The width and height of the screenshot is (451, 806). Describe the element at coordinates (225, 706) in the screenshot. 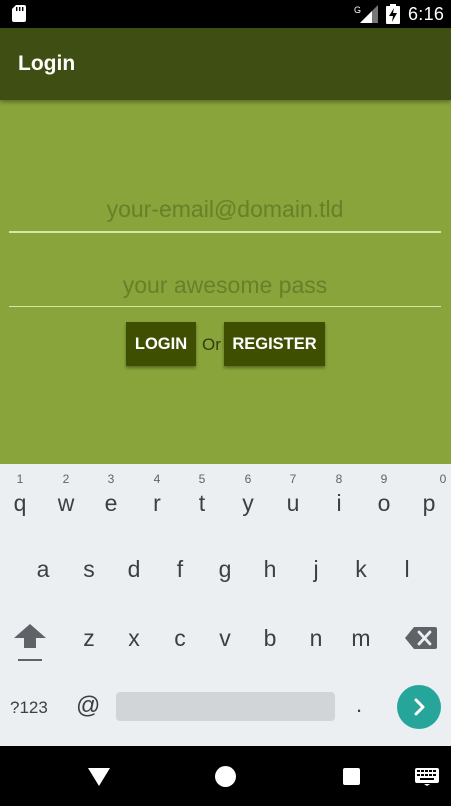

I see `space-bar` at that location.